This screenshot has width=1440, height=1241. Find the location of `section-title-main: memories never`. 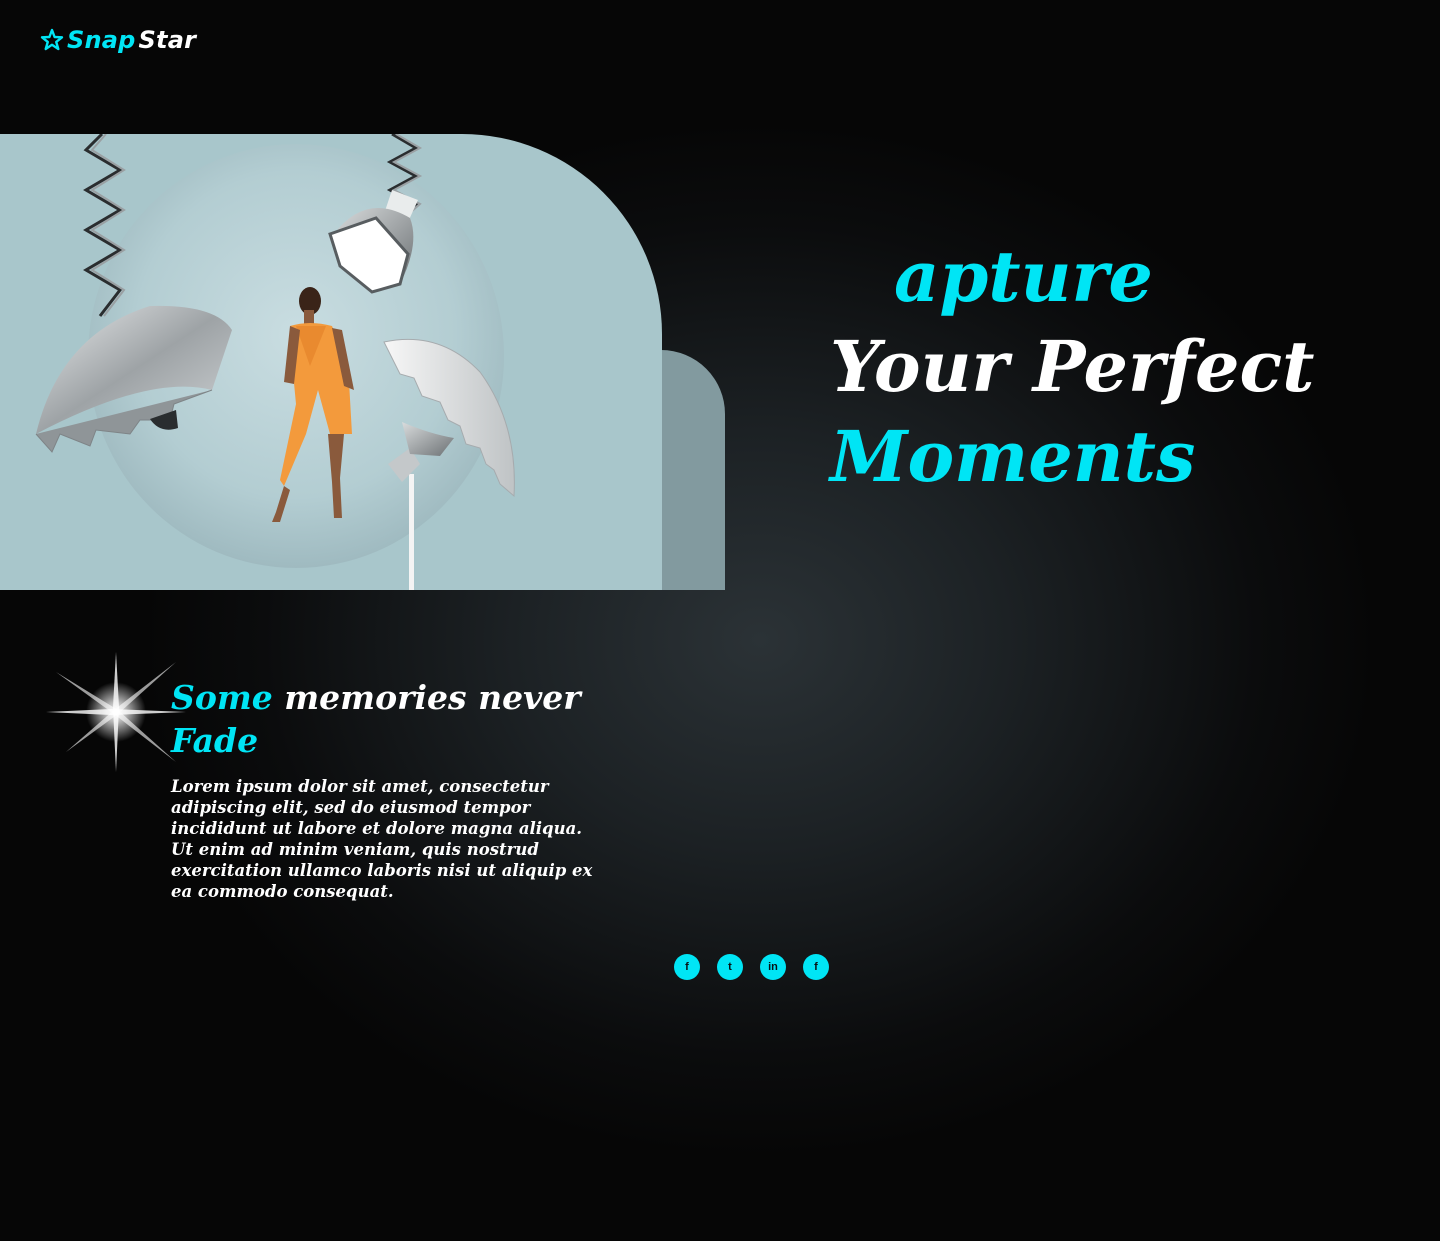

section-title-main: memories never is located at coordinates (432, 697).